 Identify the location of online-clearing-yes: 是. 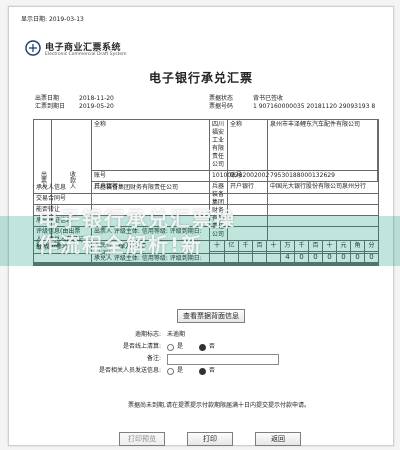
(175, 347).